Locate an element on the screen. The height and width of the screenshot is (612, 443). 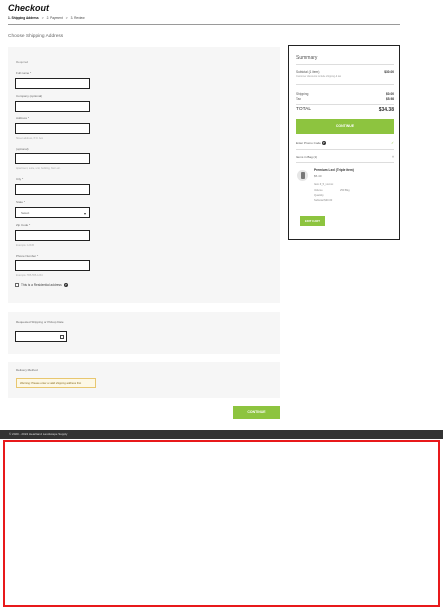
step-payment: 2. Payment is located at coordinates (55, 18).